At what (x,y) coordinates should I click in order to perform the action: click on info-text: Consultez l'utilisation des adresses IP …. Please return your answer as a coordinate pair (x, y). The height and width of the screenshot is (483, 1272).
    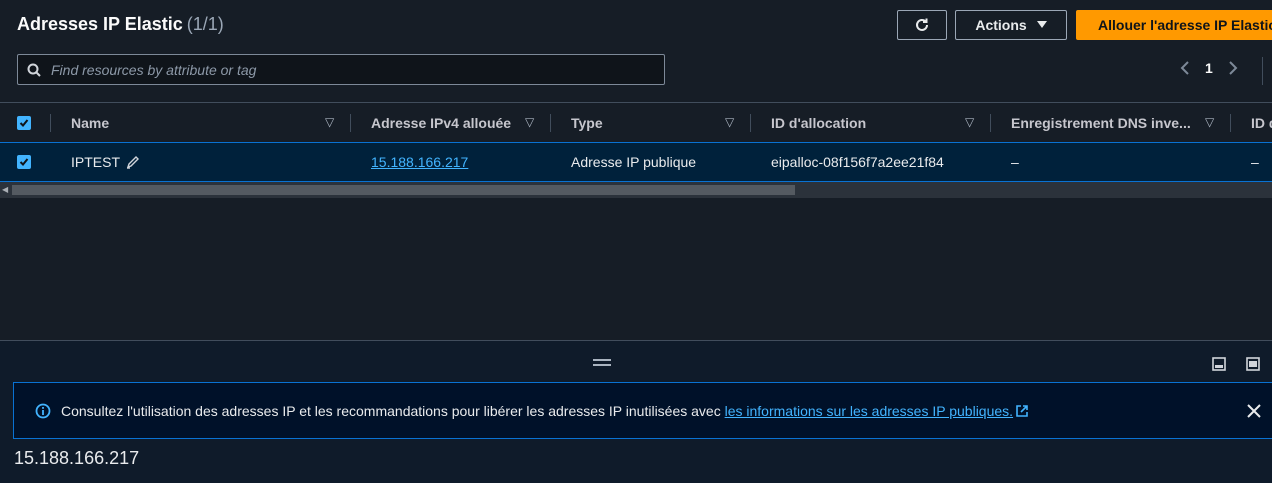
    Looking at the image, I should click on (391, 410).